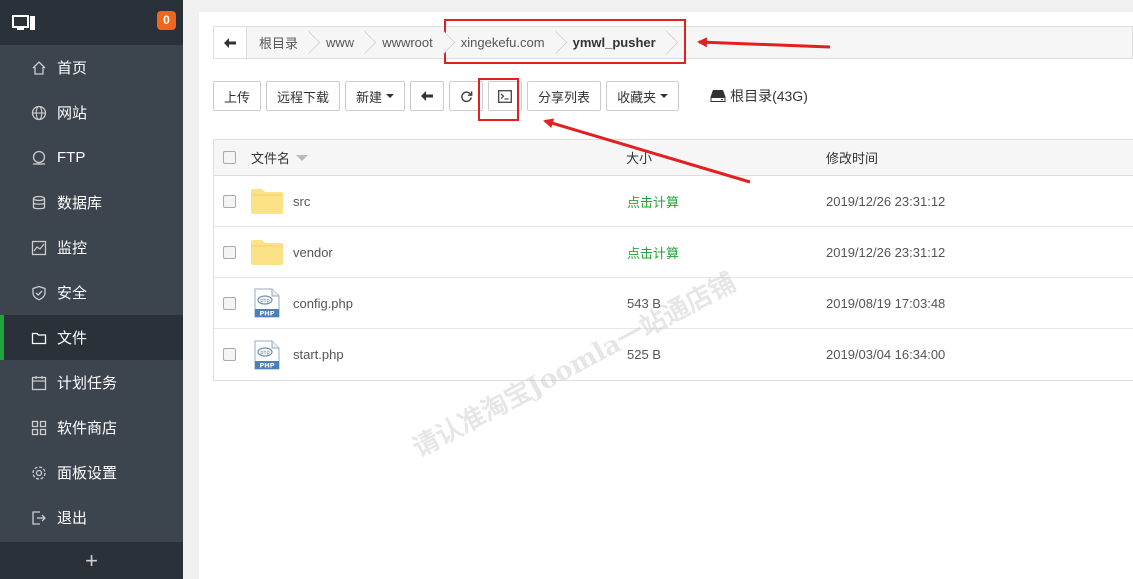 This screenshot has width=1133, height=579. What do you see at coordinates (71, 157) in the screenshot?
I see `sidebar-item-label: FTP` at bounding box center [71, 157].